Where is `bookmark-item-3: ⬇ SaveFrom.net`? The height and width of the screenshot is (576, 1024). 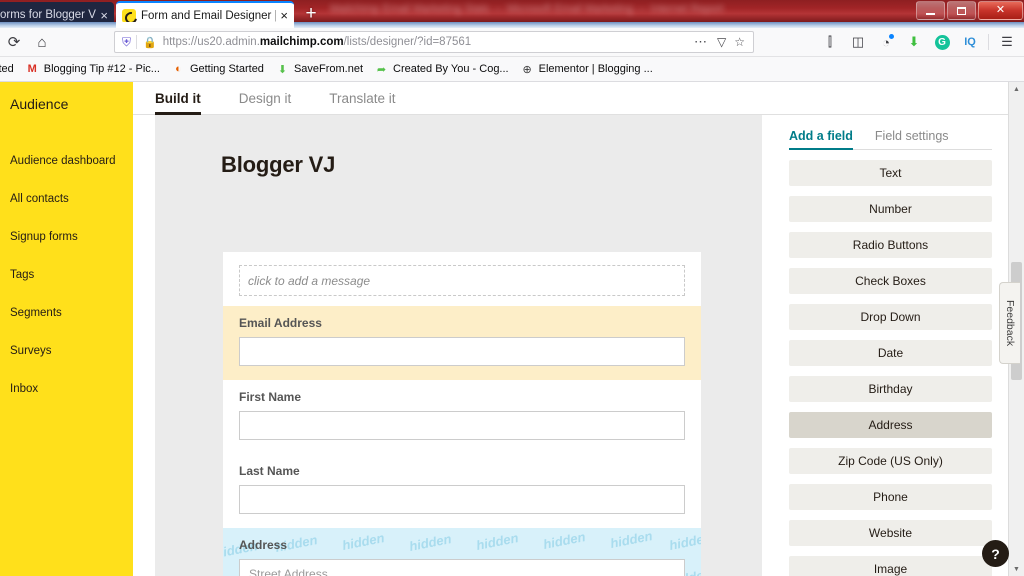
bookmark-item-3: ⬇ SaveFrom.net is located at coordinates (319, 69).